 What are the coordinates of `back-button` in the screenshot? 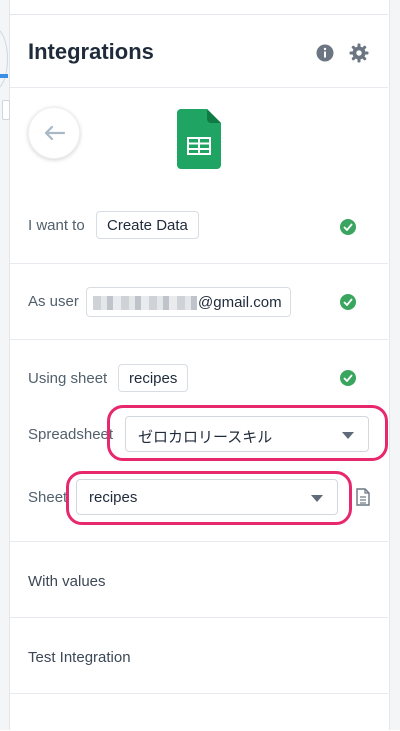 It's located at (54, 133).